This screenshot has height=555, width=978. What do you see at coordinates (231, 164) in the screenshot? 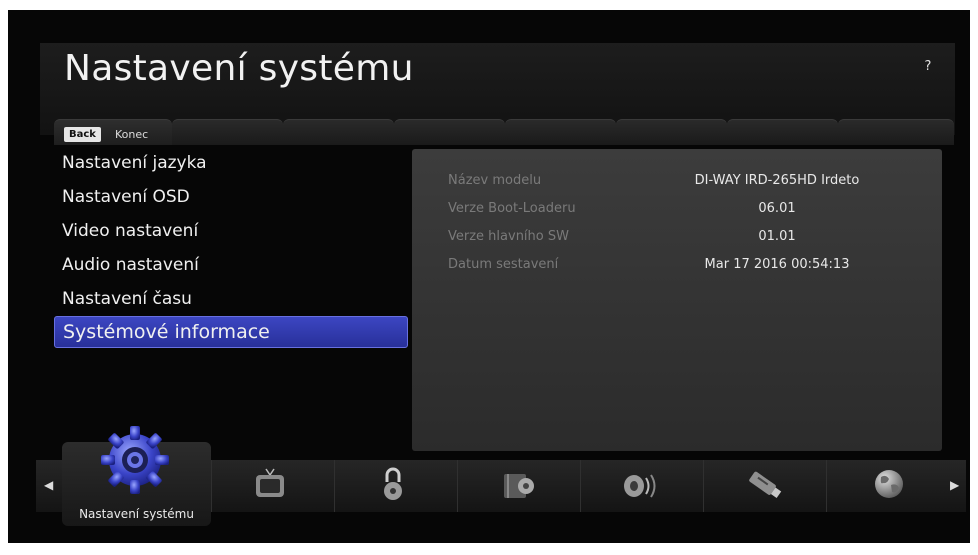
I see `menu-item-language: Nastavení jazyka` at bounding box center [231, 164].